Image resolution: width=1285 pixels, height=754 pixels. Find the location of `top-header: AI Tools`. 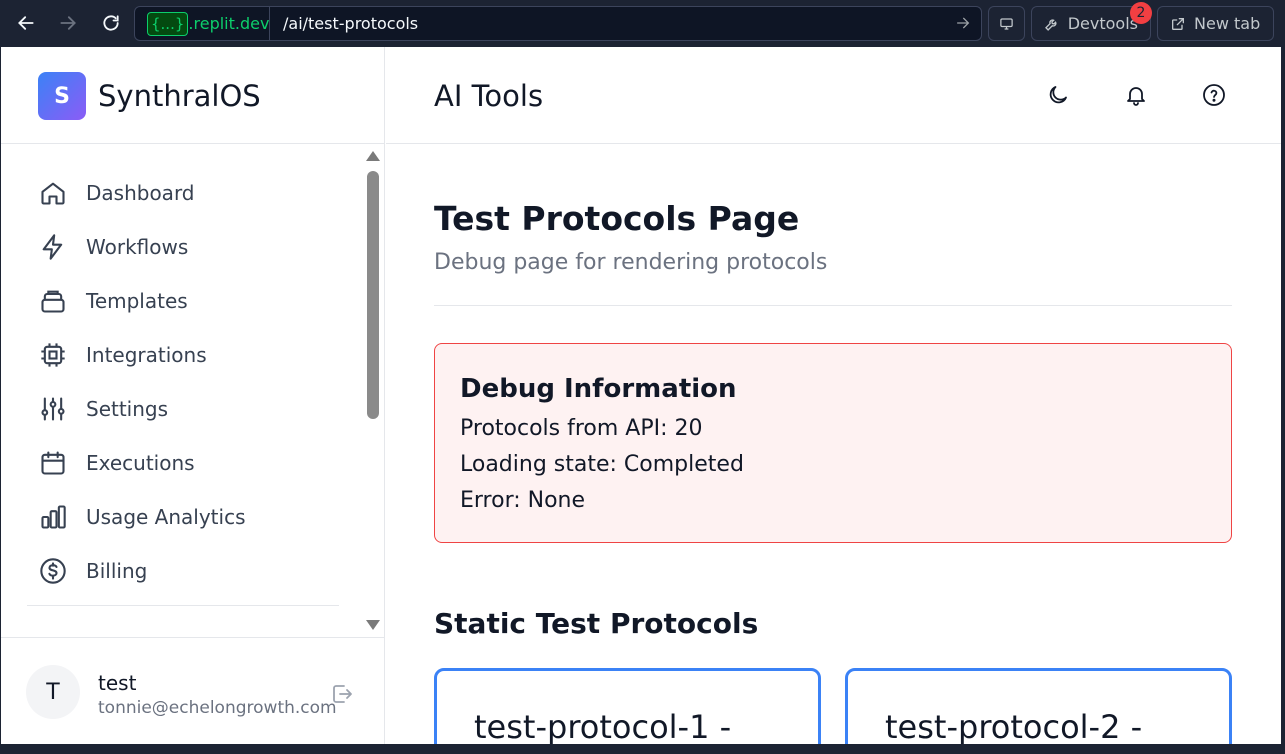

top-header: AI Tools is located at coordinates (833, 95).